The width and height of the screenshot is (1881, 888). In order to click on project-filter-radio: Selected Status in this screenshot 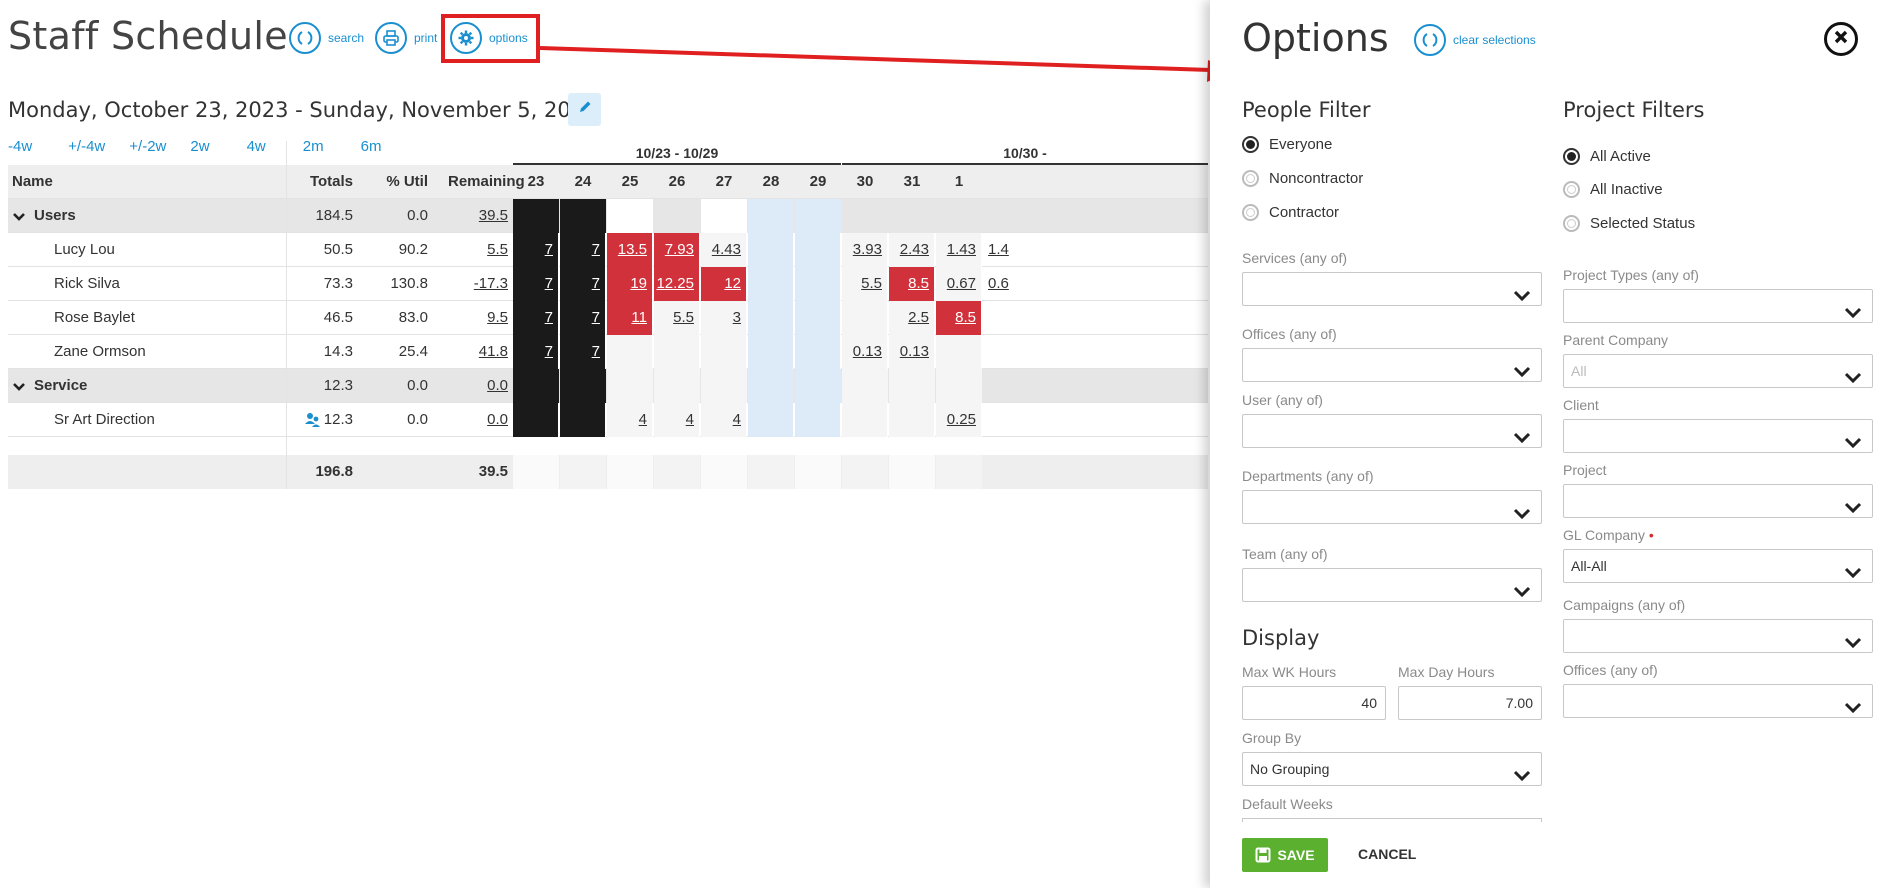, I will do `click(1629, 223)`.